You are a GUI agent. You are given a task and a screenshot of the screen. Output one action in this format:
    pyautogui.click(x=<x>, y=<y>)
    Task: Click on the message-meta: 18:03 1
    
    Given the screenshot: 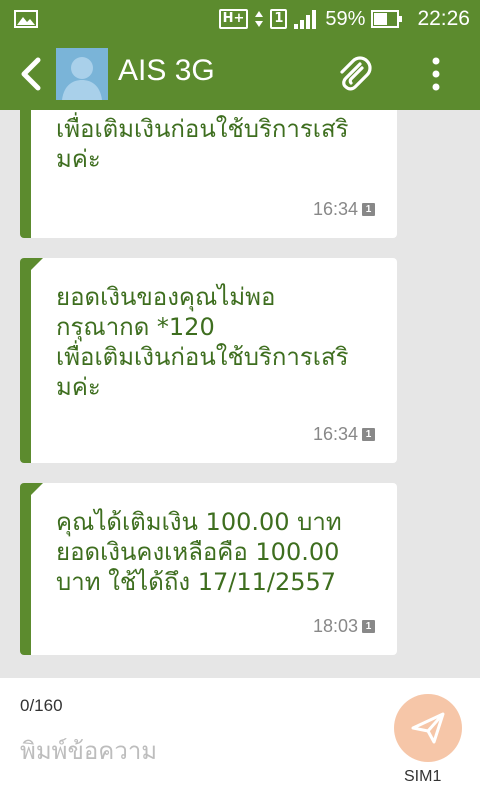 What is the action you would take?
    pyautogui.click(x=344, y=626)
    